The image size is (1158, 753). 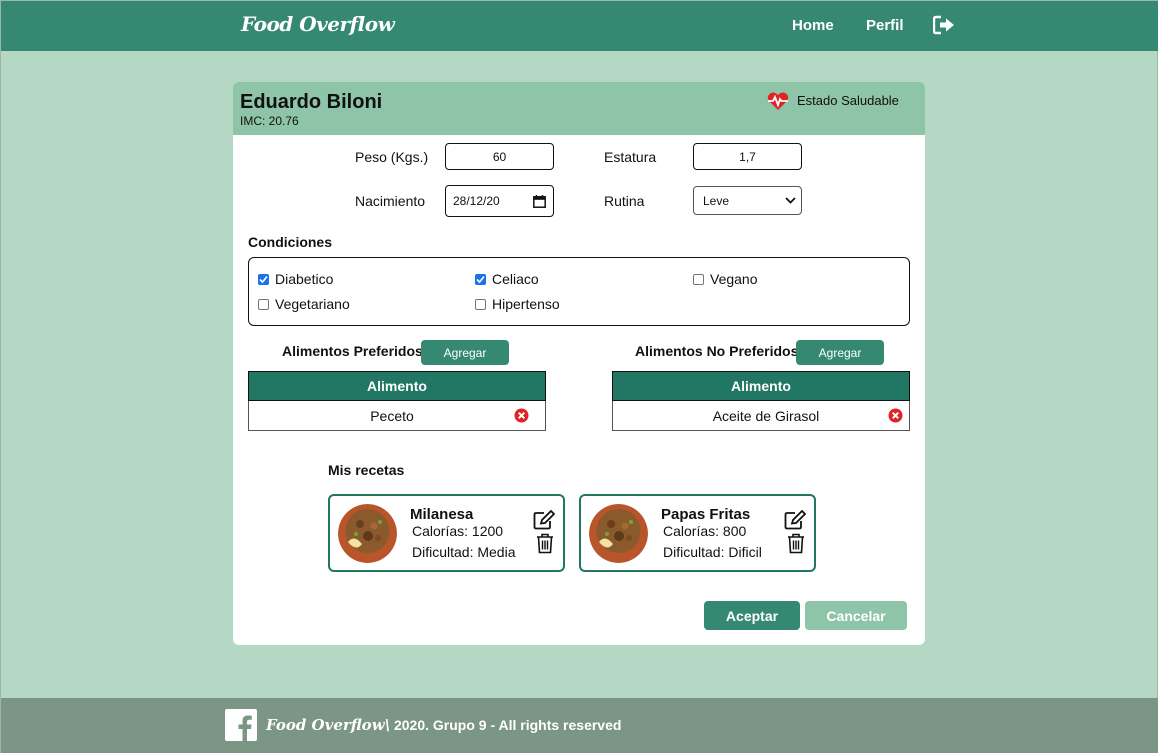 I want to click on condition-hipertenso: Hipertenso, so click(x=517, y=304).